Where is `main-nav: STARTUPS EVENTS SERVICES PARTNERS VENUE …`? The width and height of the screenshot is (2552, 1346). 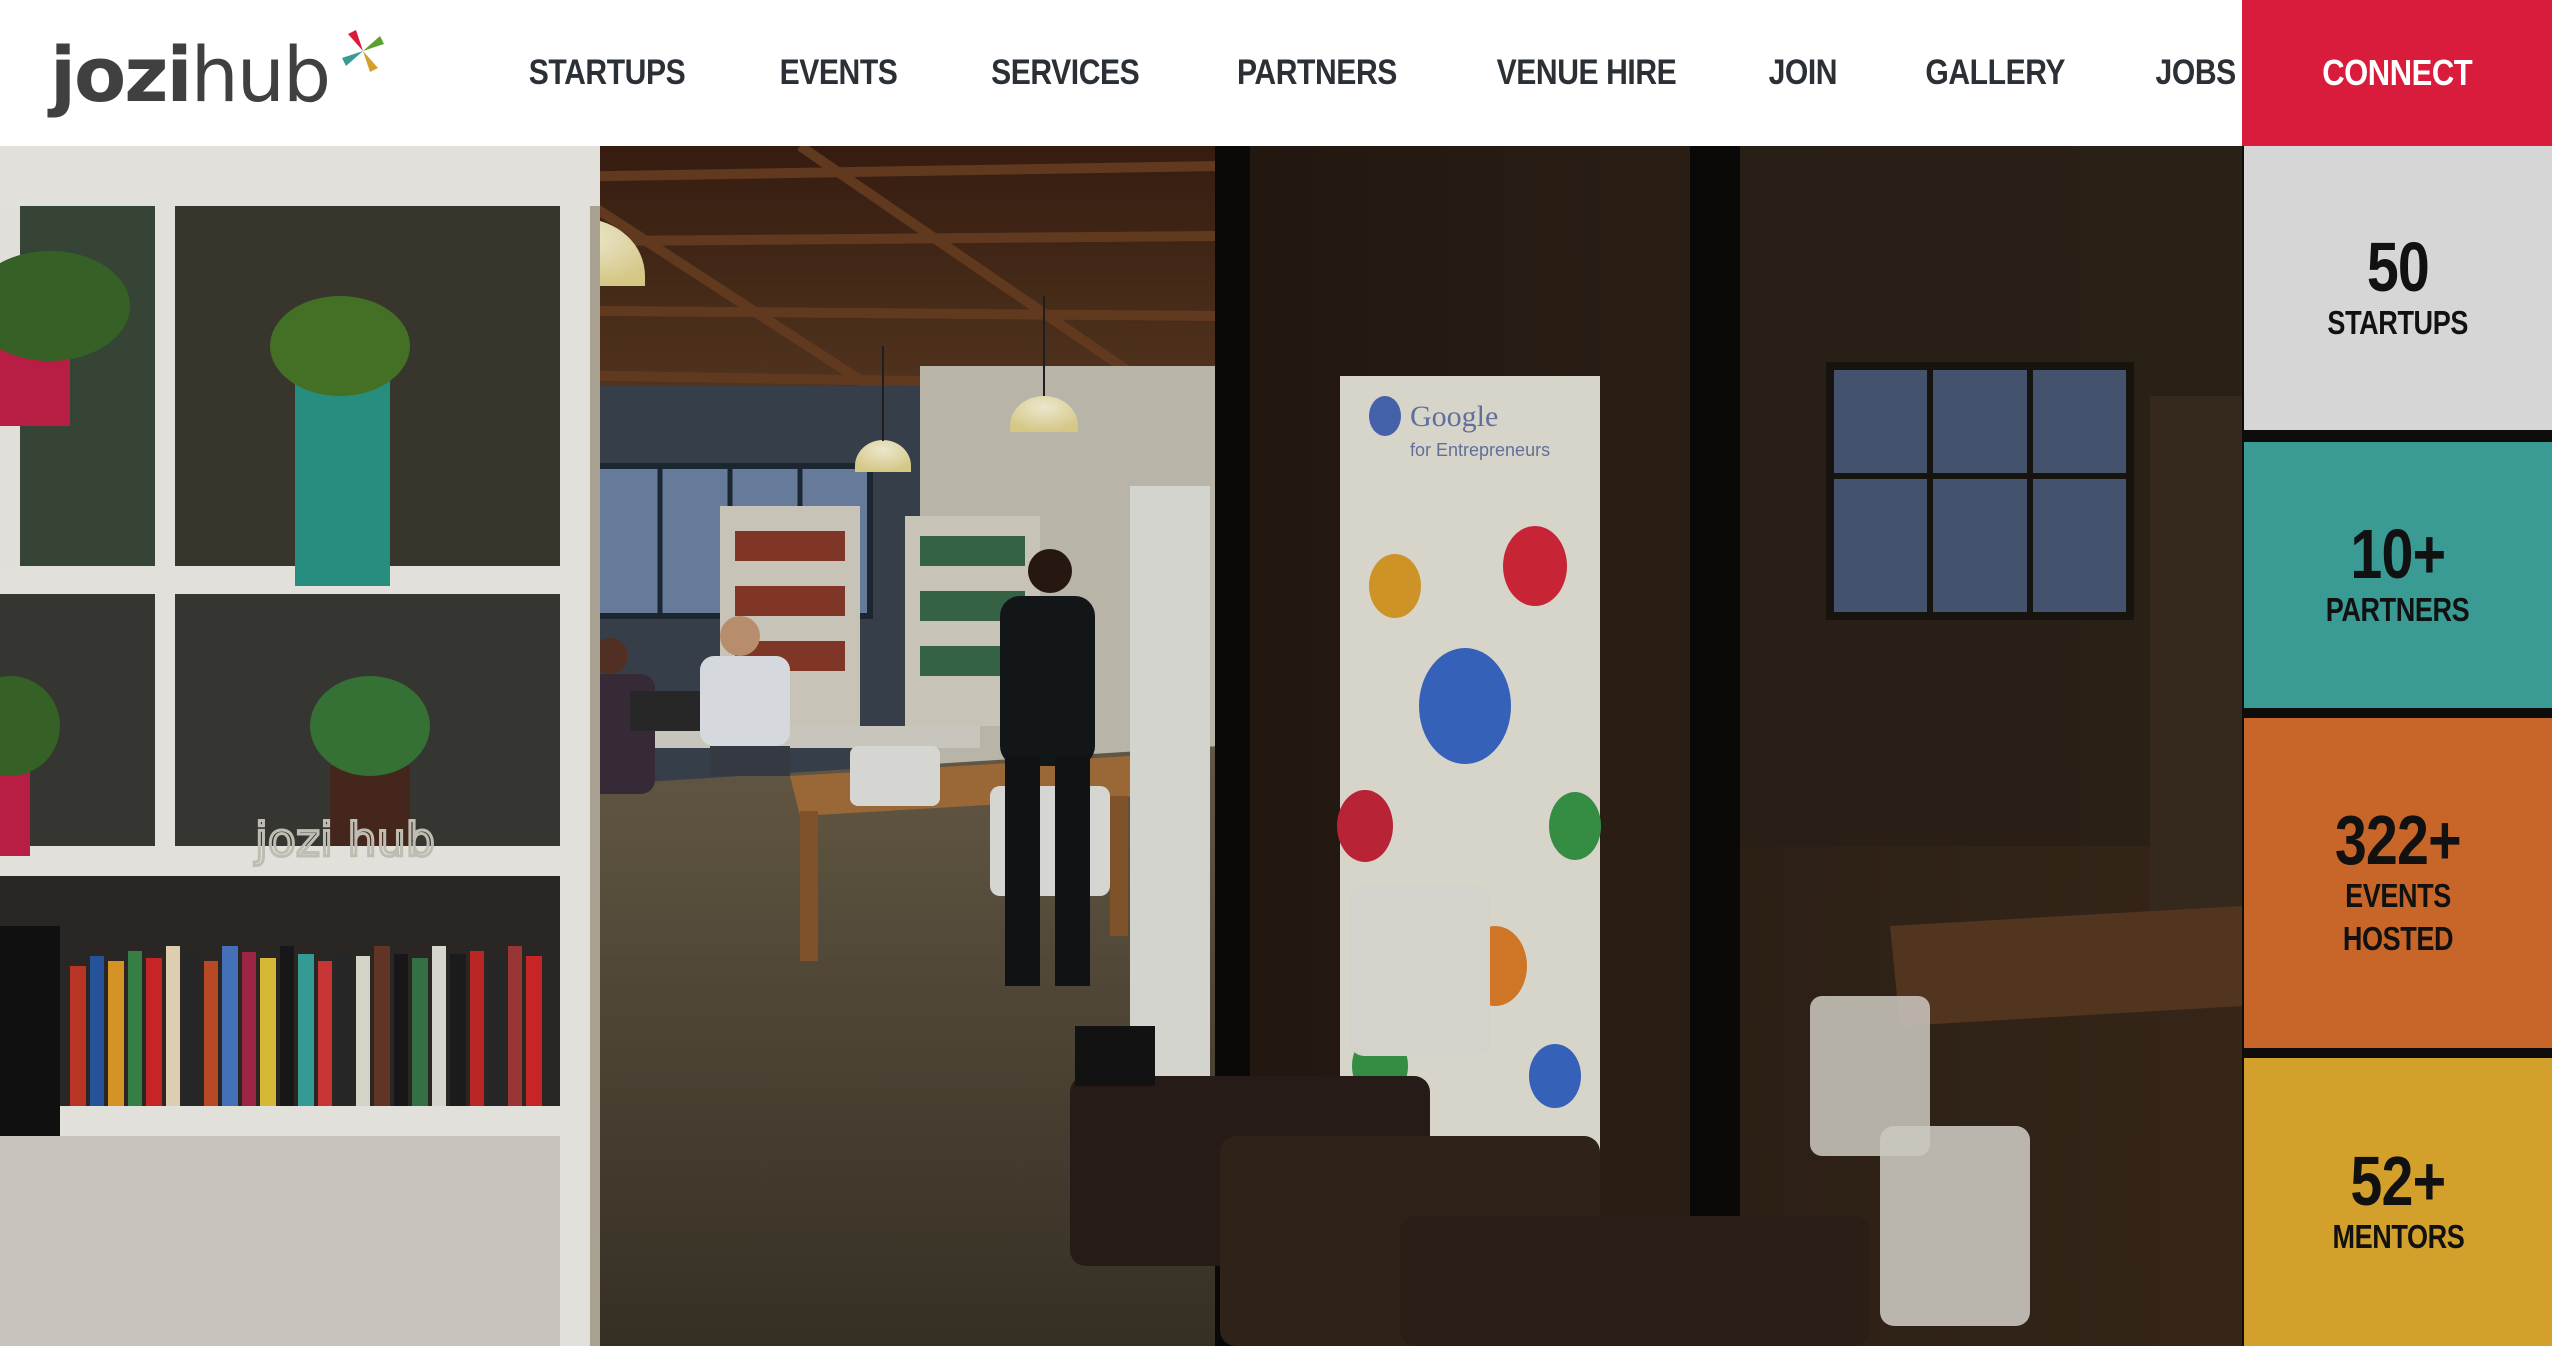
main-nav: STARTUPS EVENTS SERVICES PARTNERS VENUE … is located at coordinates (1379, 73).